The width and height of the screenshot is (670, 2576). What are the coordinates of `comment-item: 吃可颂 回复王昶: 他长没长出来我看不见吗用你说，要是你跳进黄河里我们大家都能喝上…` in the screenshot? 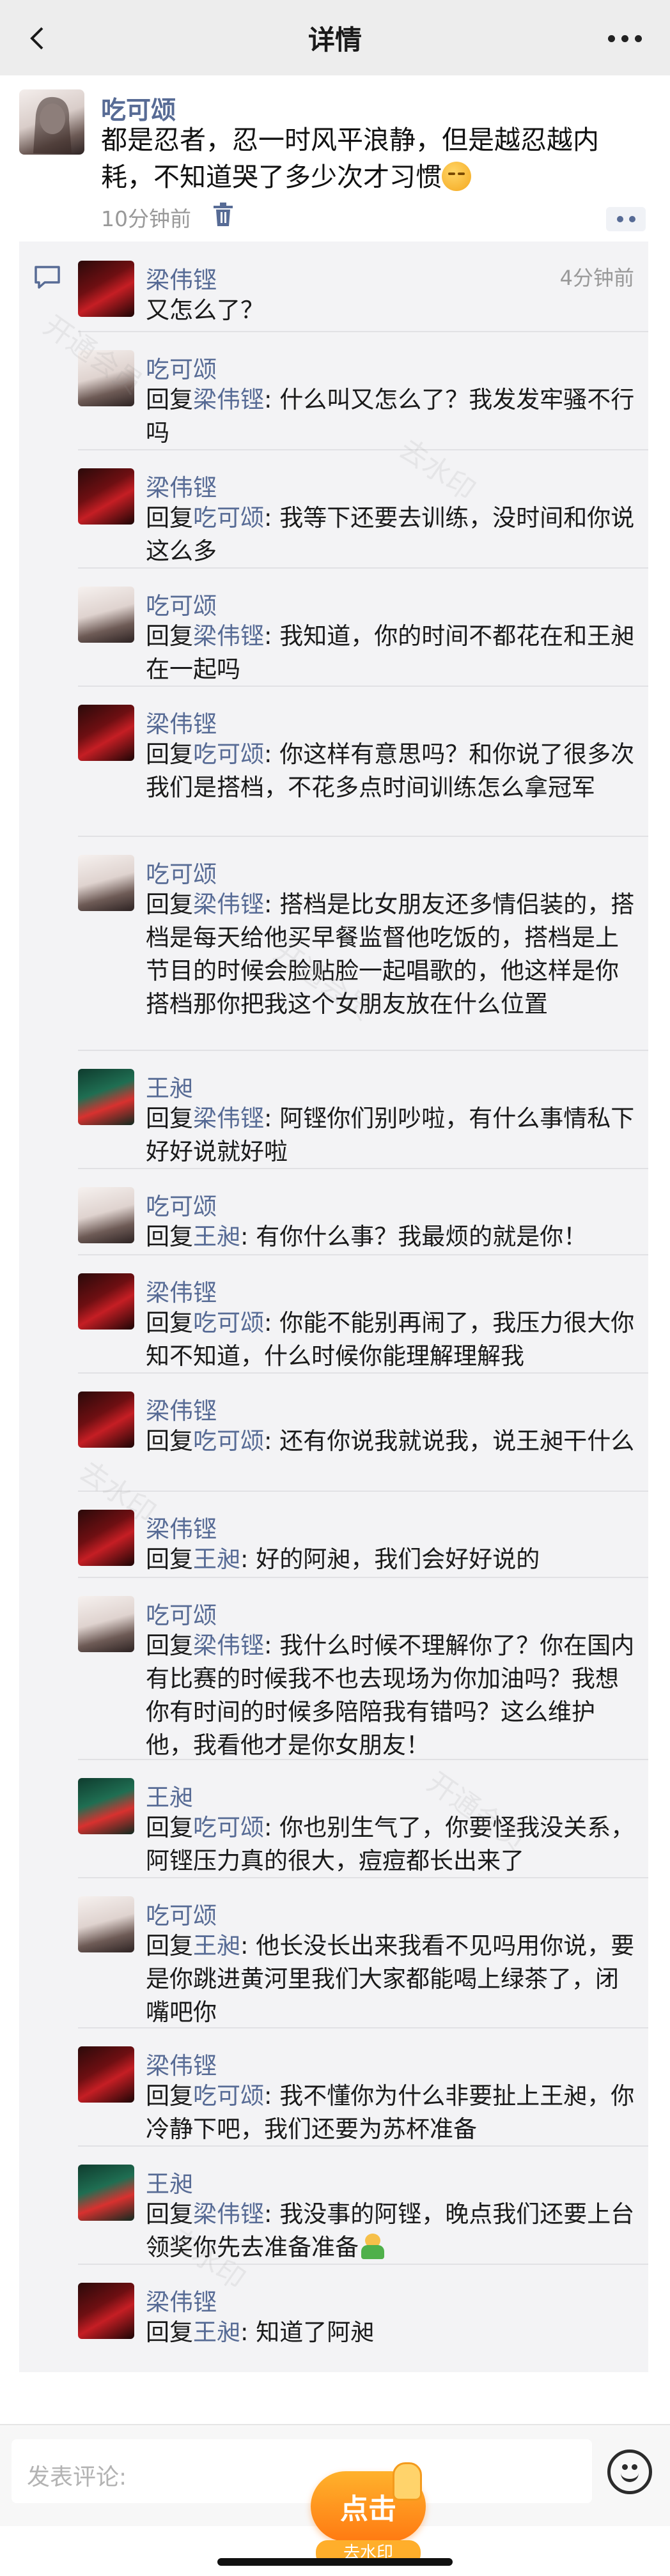 It's located at (333, 1955).